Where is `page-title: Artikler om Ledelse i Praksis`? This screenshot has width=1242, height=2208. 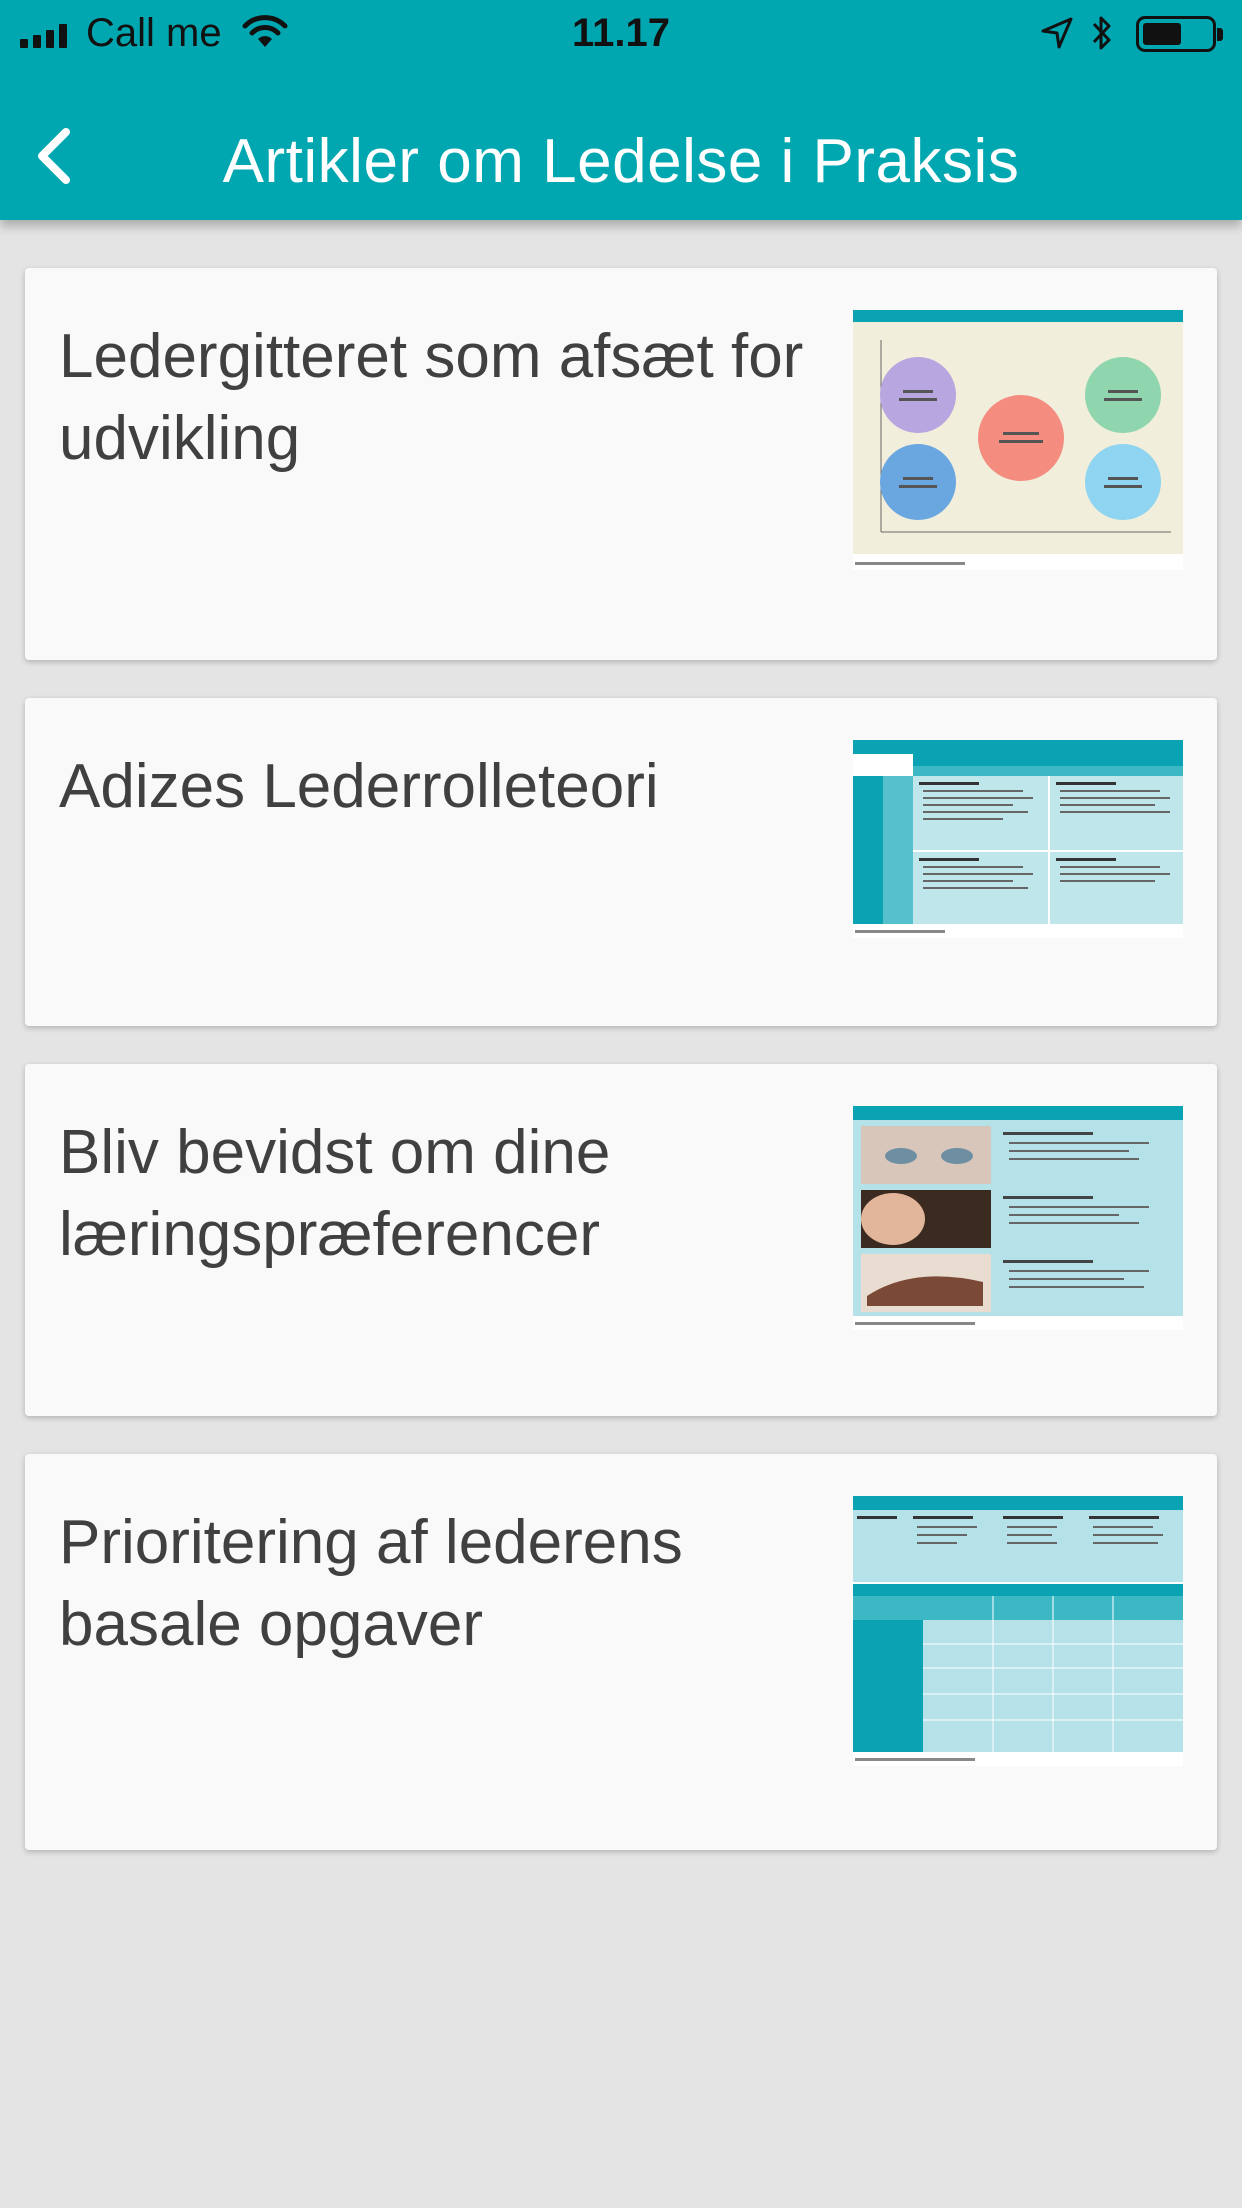
page-title: Artikler om Ledelse i Praksis is located at coordinates (621, 161).